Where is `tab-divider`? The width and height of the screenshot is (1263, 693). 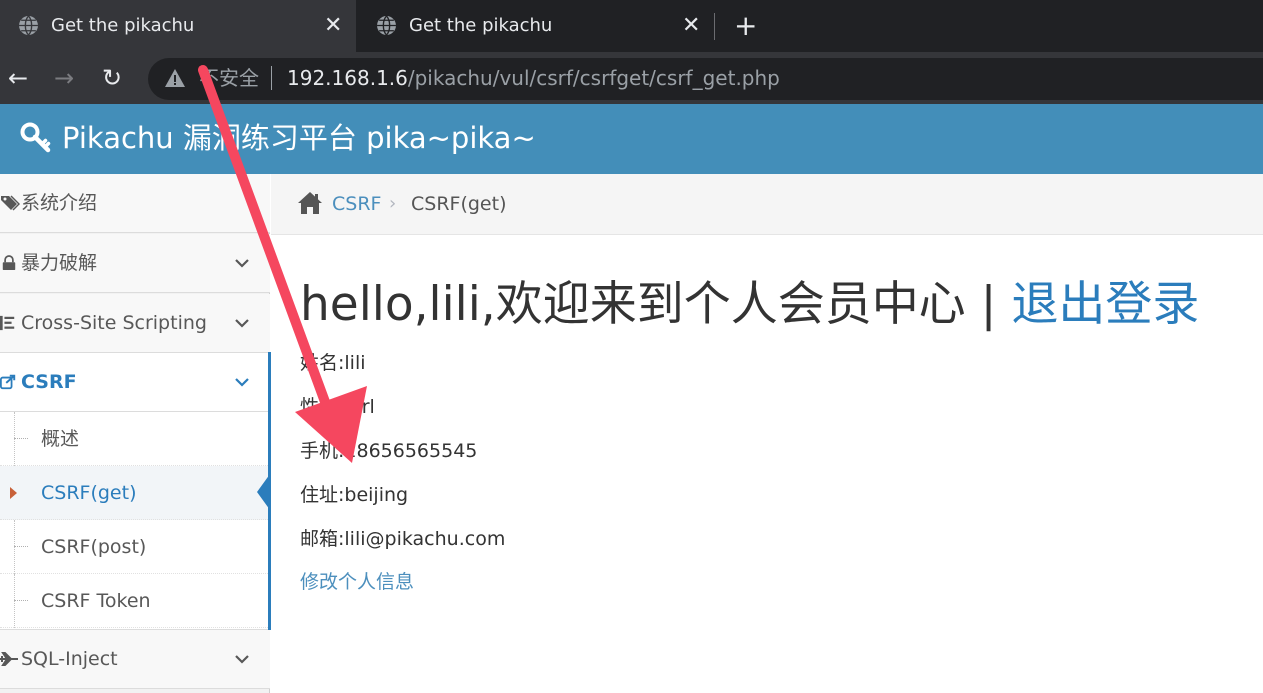
tab-divider is located at coordinates (714, 26).